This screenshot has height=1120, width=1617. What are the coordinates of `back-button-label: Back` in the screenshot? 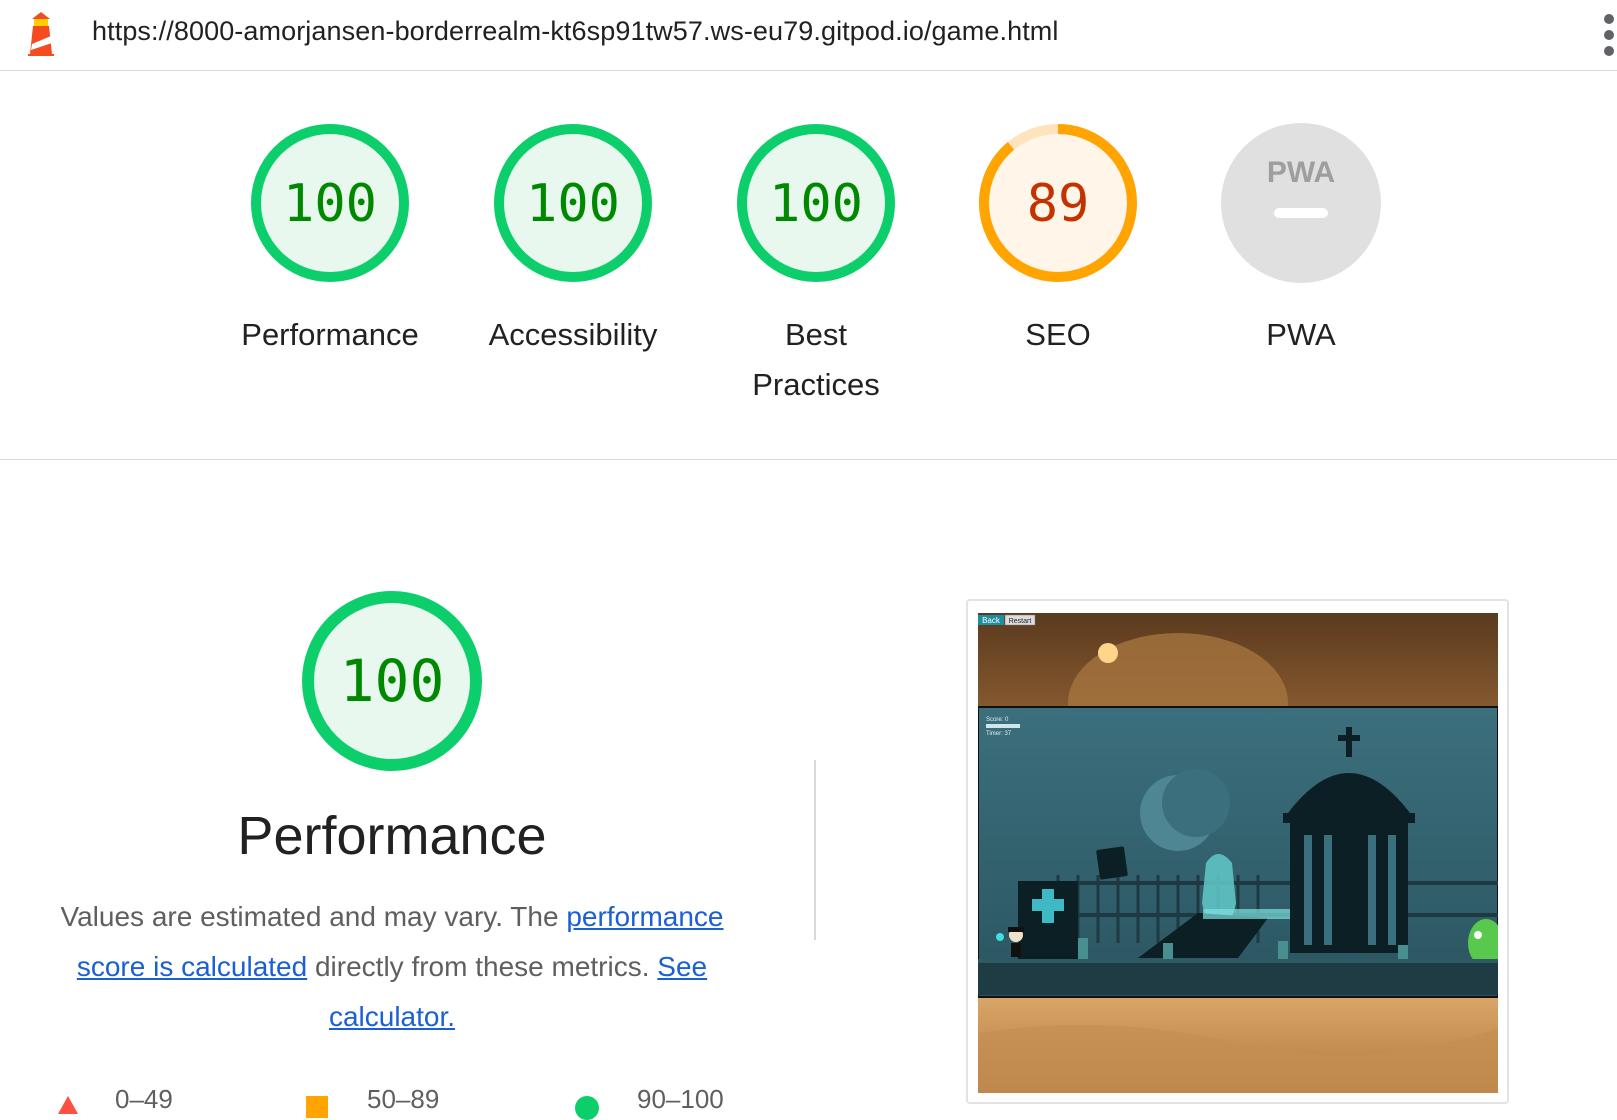 It's located at (991, 620).